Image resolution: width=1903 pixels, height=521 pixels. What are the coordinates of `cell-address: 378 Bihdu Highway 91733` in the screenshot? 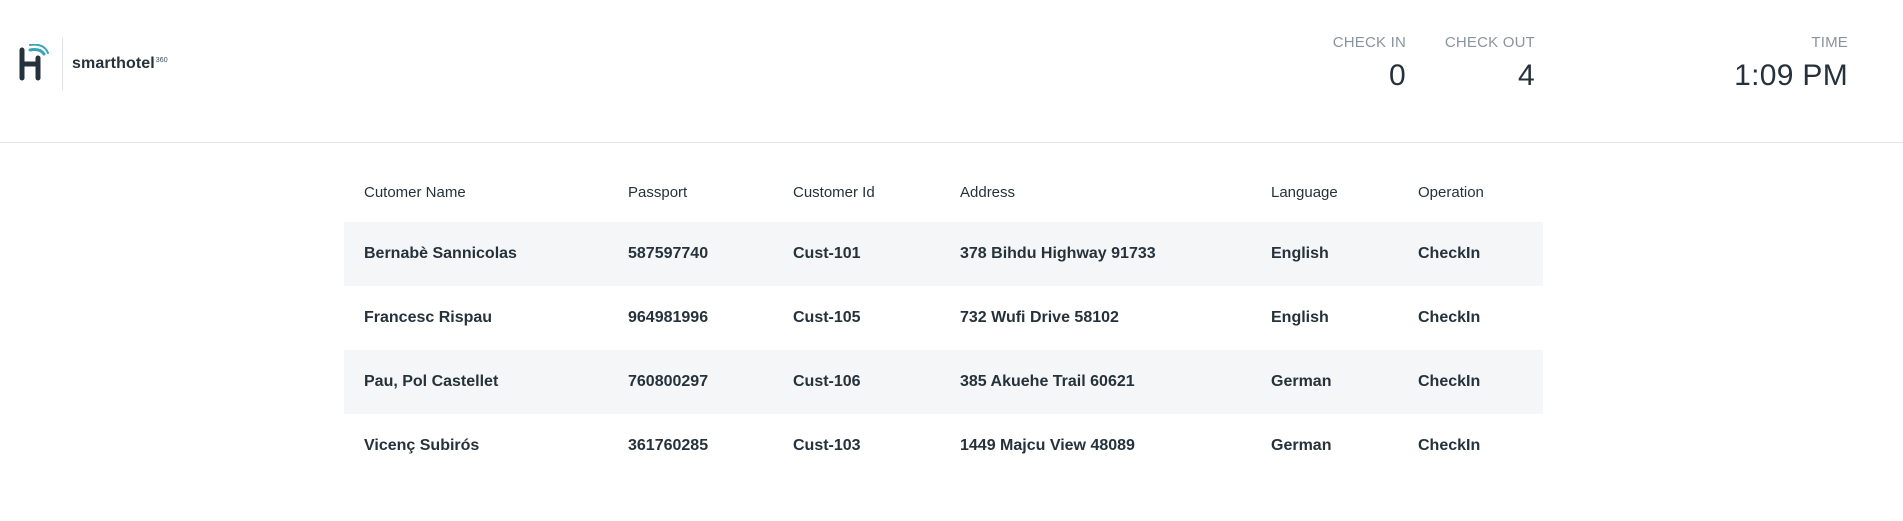 It's located at (1058, 253).